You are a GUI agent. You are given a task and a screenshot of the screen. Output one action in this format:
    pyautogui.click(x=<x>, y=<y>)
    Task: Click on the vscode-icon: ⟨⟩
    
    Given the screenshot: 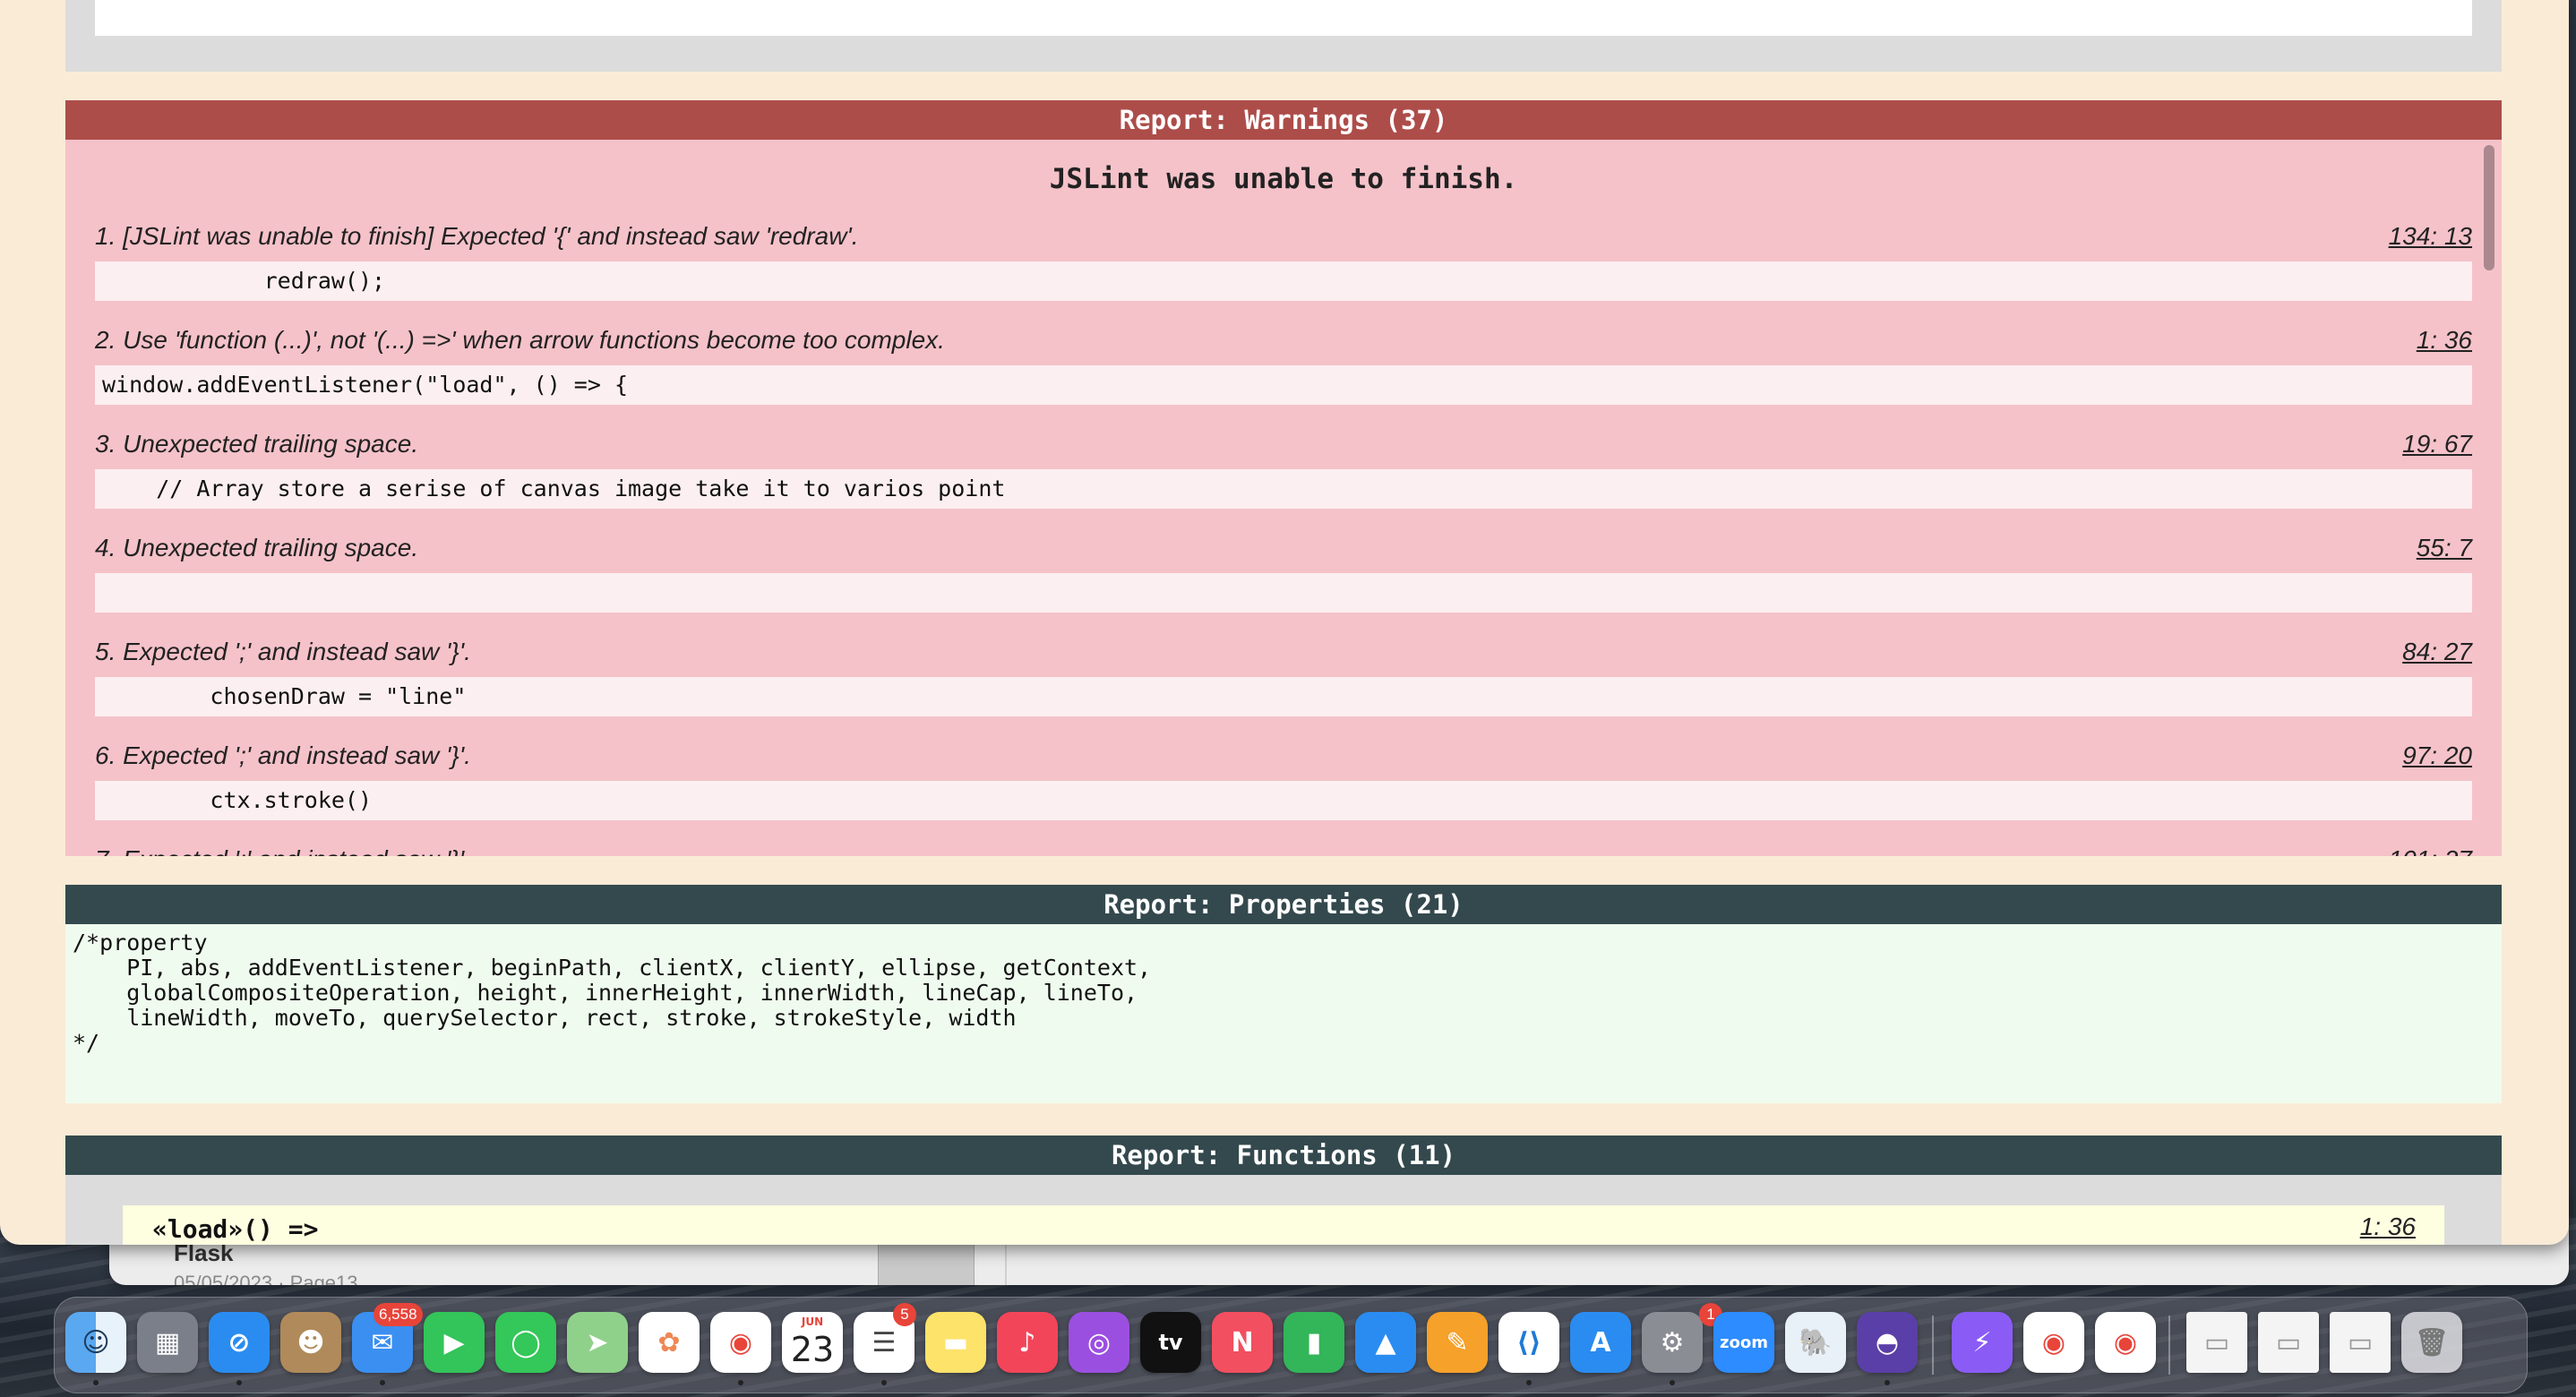 What is the action you would take?
    pyautogui.click(x=1528, y=1342)
    